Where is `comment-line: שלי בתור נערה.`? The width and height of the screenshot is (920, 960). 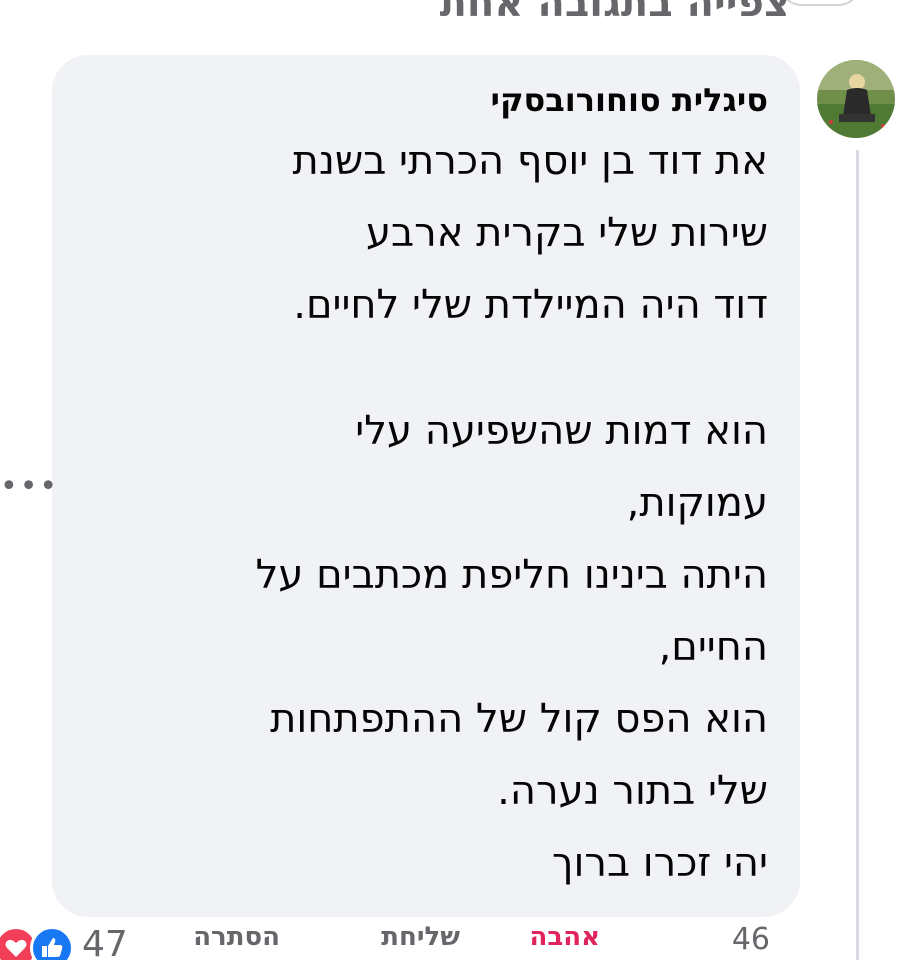 comment-line: שלי בתור נערה. is located at coordinates (632, 791).